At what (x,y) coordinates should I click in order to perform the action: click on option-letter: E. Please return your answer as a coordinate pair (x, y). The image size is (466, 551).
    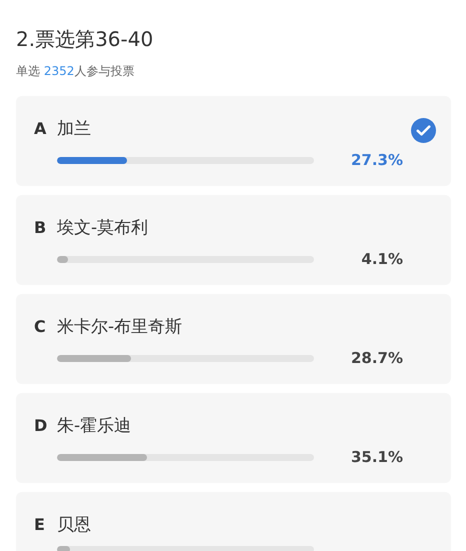
    Looking at the image, I should click on (40, 525).